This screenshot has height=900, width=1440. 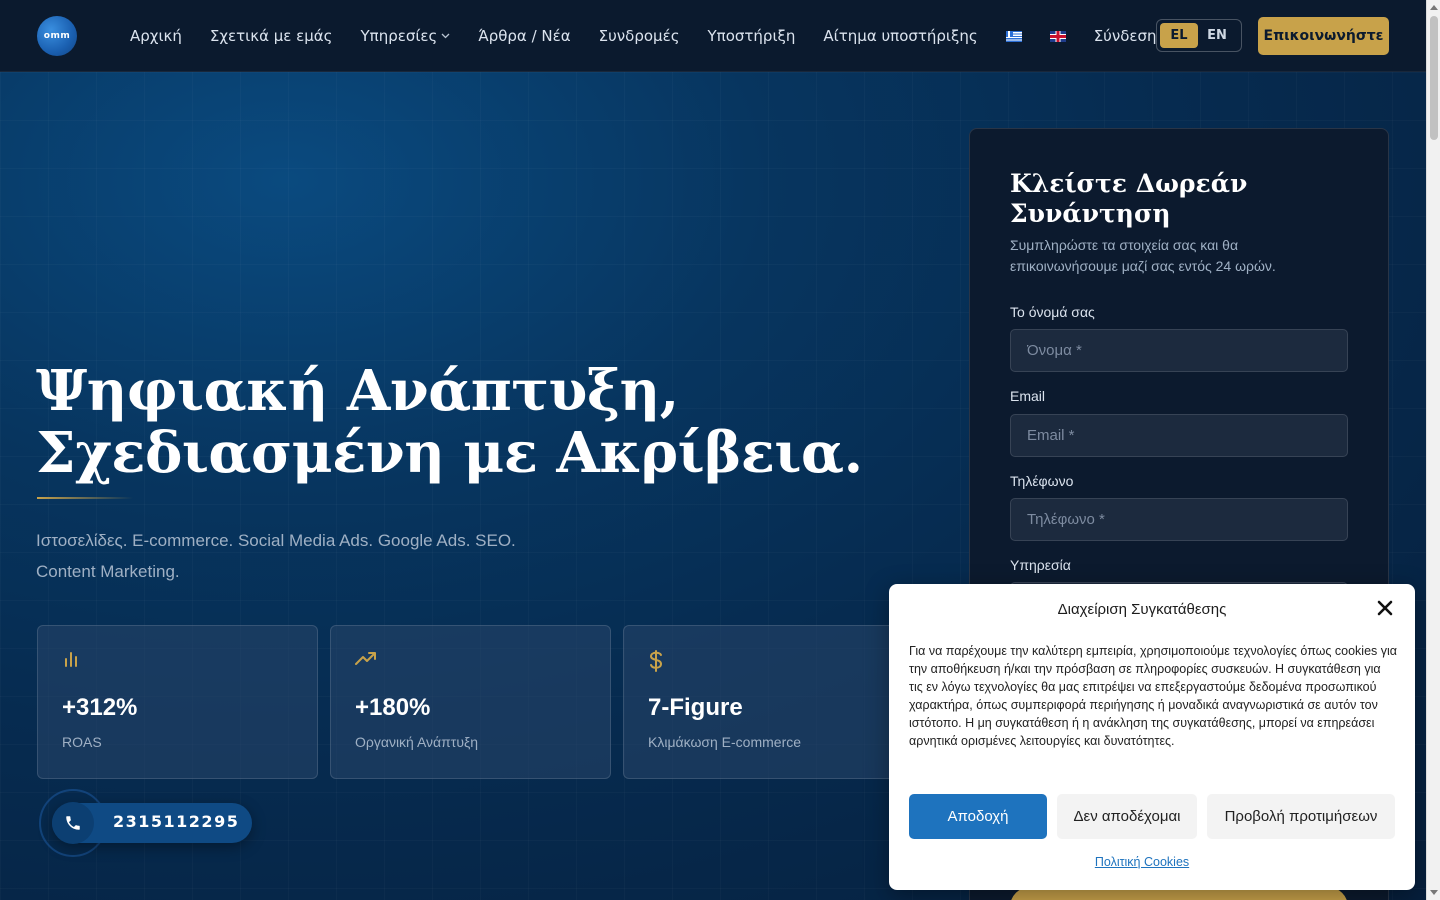 What do you see at coordinates (417, 742) in the screenshot?
I see `stat-label: Οργανική Ανάπτυξη` at bounding box center [417, 742].